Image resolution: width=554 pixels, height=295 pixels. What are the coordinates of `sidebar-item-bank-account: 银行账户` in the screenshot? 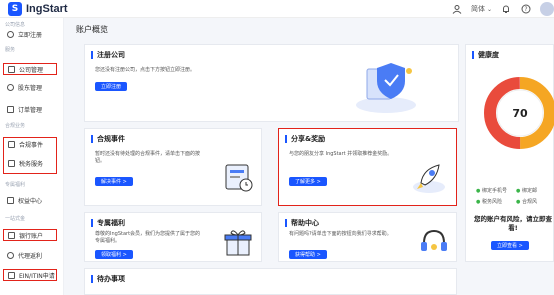 It's located at (30, 235).